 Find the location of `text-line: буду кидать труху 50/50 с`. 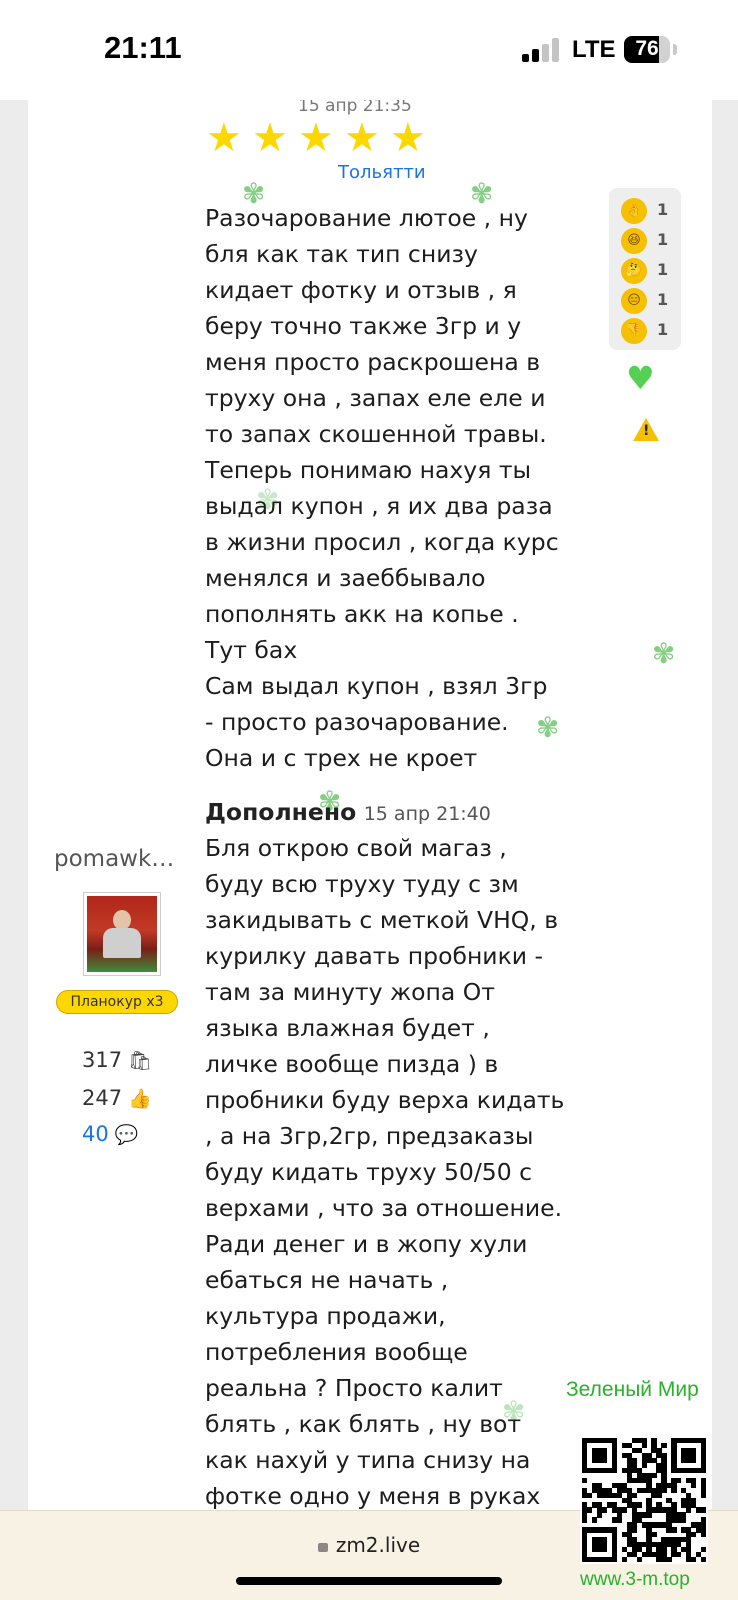

text-line: буду кидать труху 50/50 с is located at coordinates (369, 1172).